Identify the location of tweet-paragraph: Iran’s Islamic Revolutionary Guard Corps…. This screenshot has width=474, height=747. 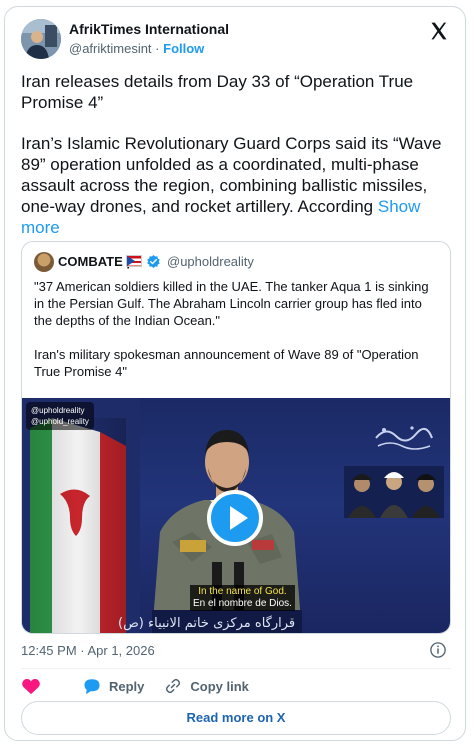
(231, 185).